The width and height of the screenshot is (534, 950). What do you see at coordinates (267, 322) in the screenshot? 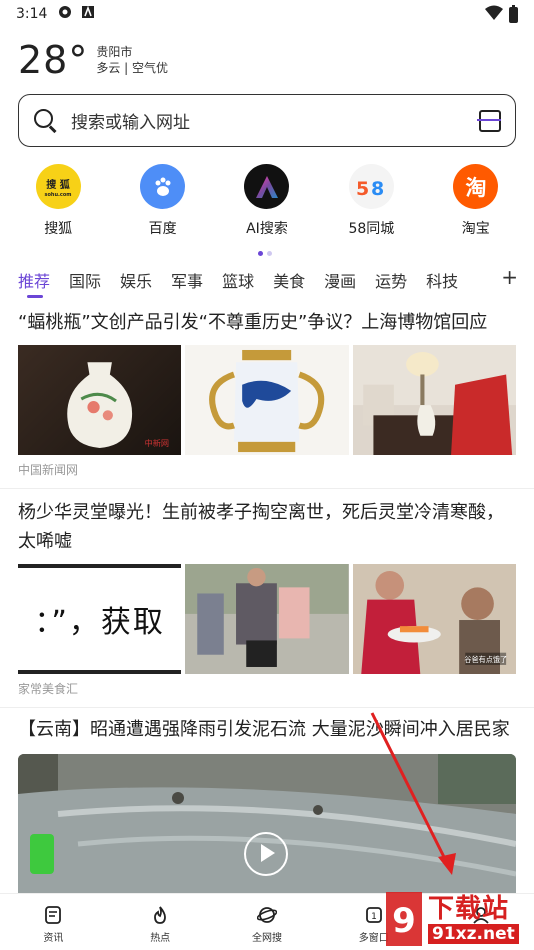
I see `news-title: “蝠桃瓶”文创产品引发“不尊重历史”争议？上海博物馆回应` at bounding box center [267, 322].